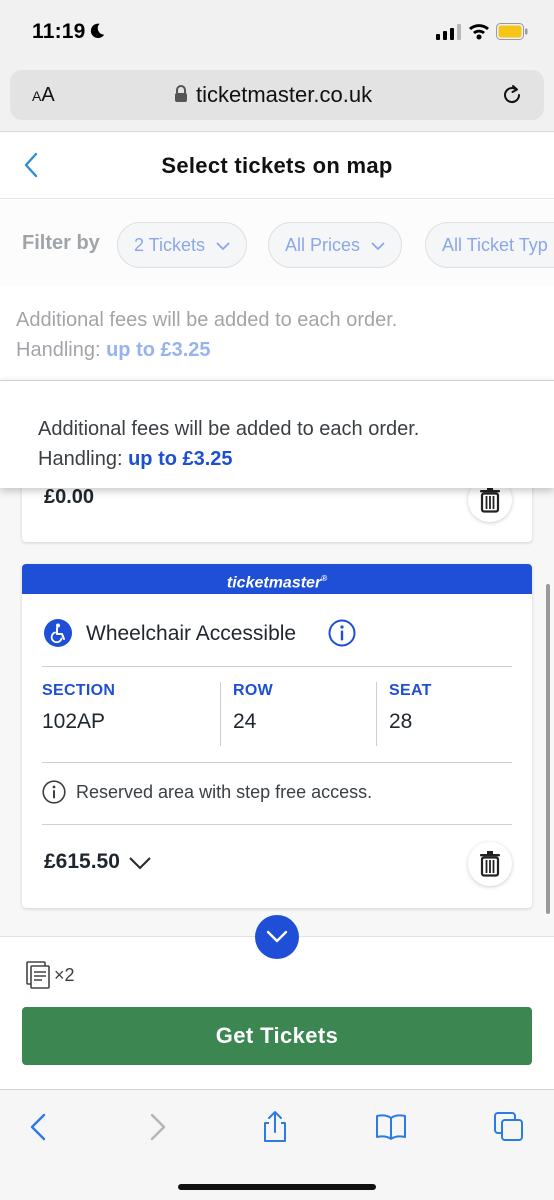 The image size is (554, 1200). Describe the element at coordinates (277, 31) in the screenshot. I see `status-bar: 11:19` at that location.